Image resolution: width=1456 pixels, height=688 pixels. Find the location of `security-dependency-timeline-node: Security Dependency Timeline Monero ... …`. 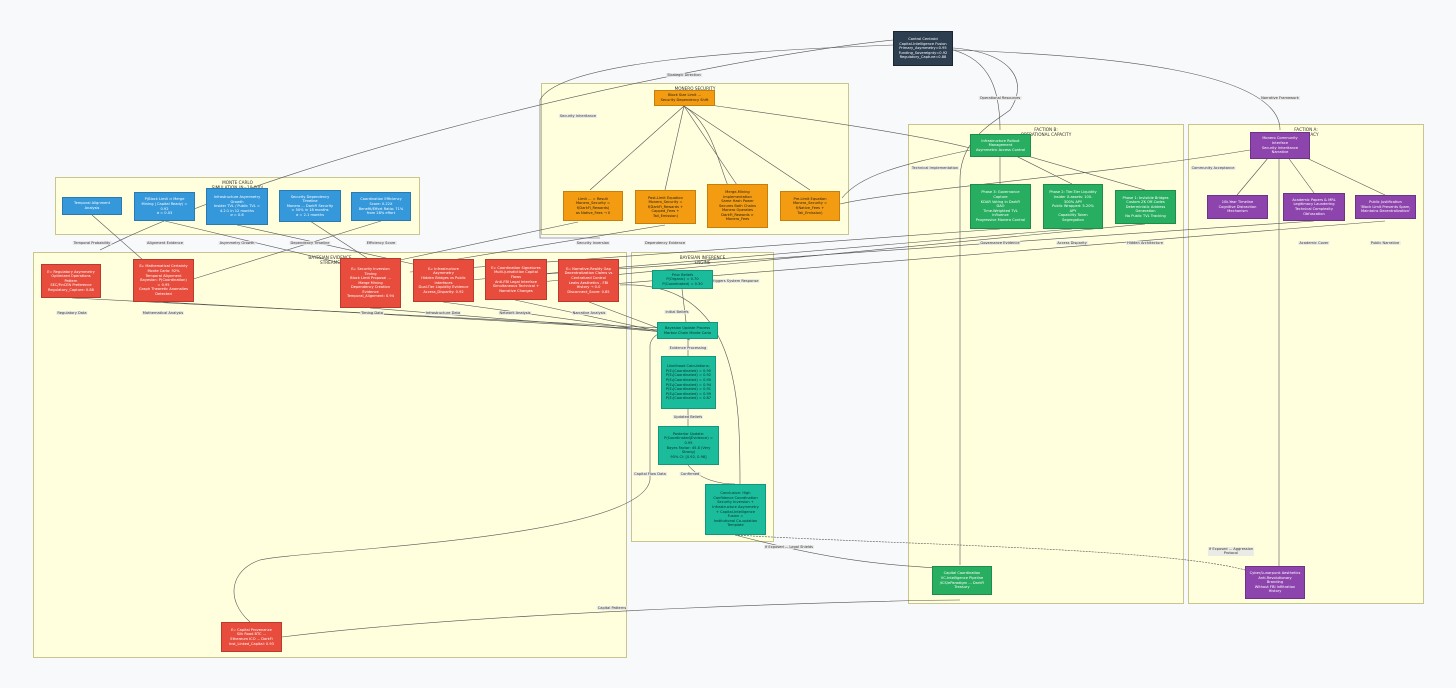

security-dependency-timeline-node: Security Dependency Timeline Monero ... … is located at coordinates (310, 206).